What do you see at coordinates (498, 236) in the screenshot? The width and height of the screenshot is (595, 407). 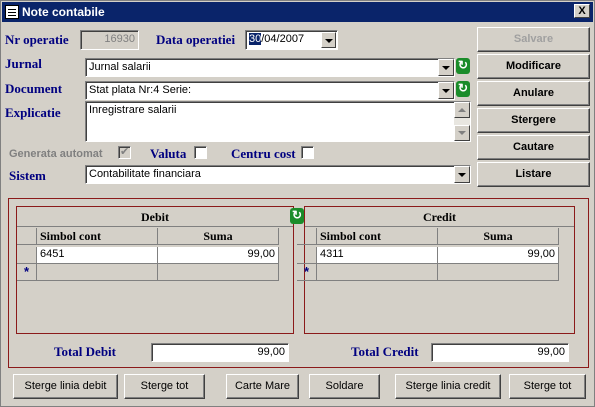 I see `credit-col-suma: Suma` at bounding box center [498, 236].